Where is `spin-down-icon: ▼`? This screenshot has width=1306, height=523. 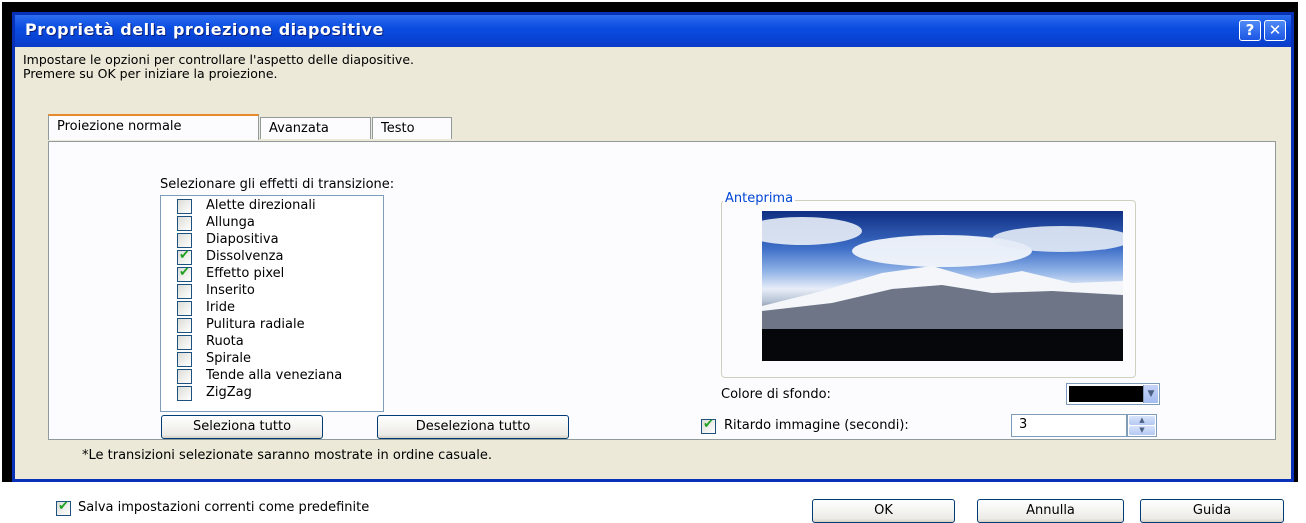 spin-down-icon: ▼ is located at coordinates (1142, 430).